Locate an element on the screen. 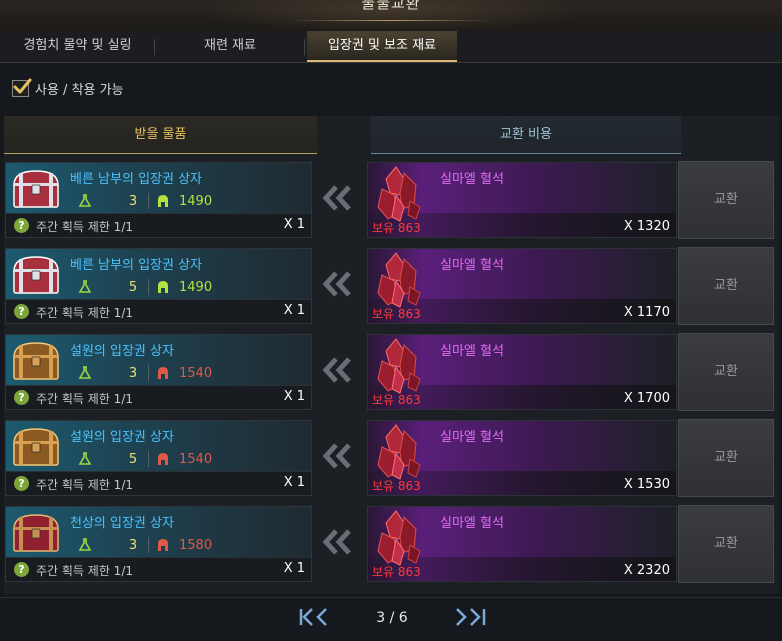 This screenshot has height=641, width=782. reward-item-name: 천상의 입장권 상자 is located at coordinates (122, 523).